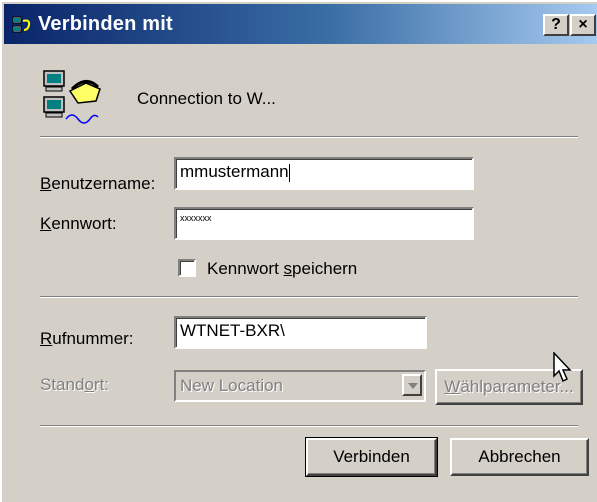  Describe the element at coordinates (562, 367) in the screenshot. I see `mouse-pointer-icon` at that location.